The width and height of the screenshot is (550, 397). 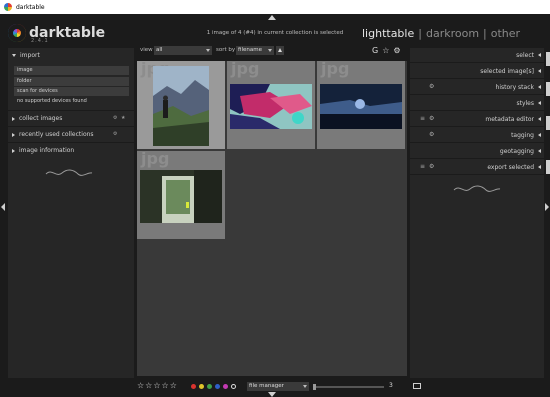 What do you see at coordinates (71, 70) in the screenshot?
I see `import-image-button: image` at bounding box center [71, 70].